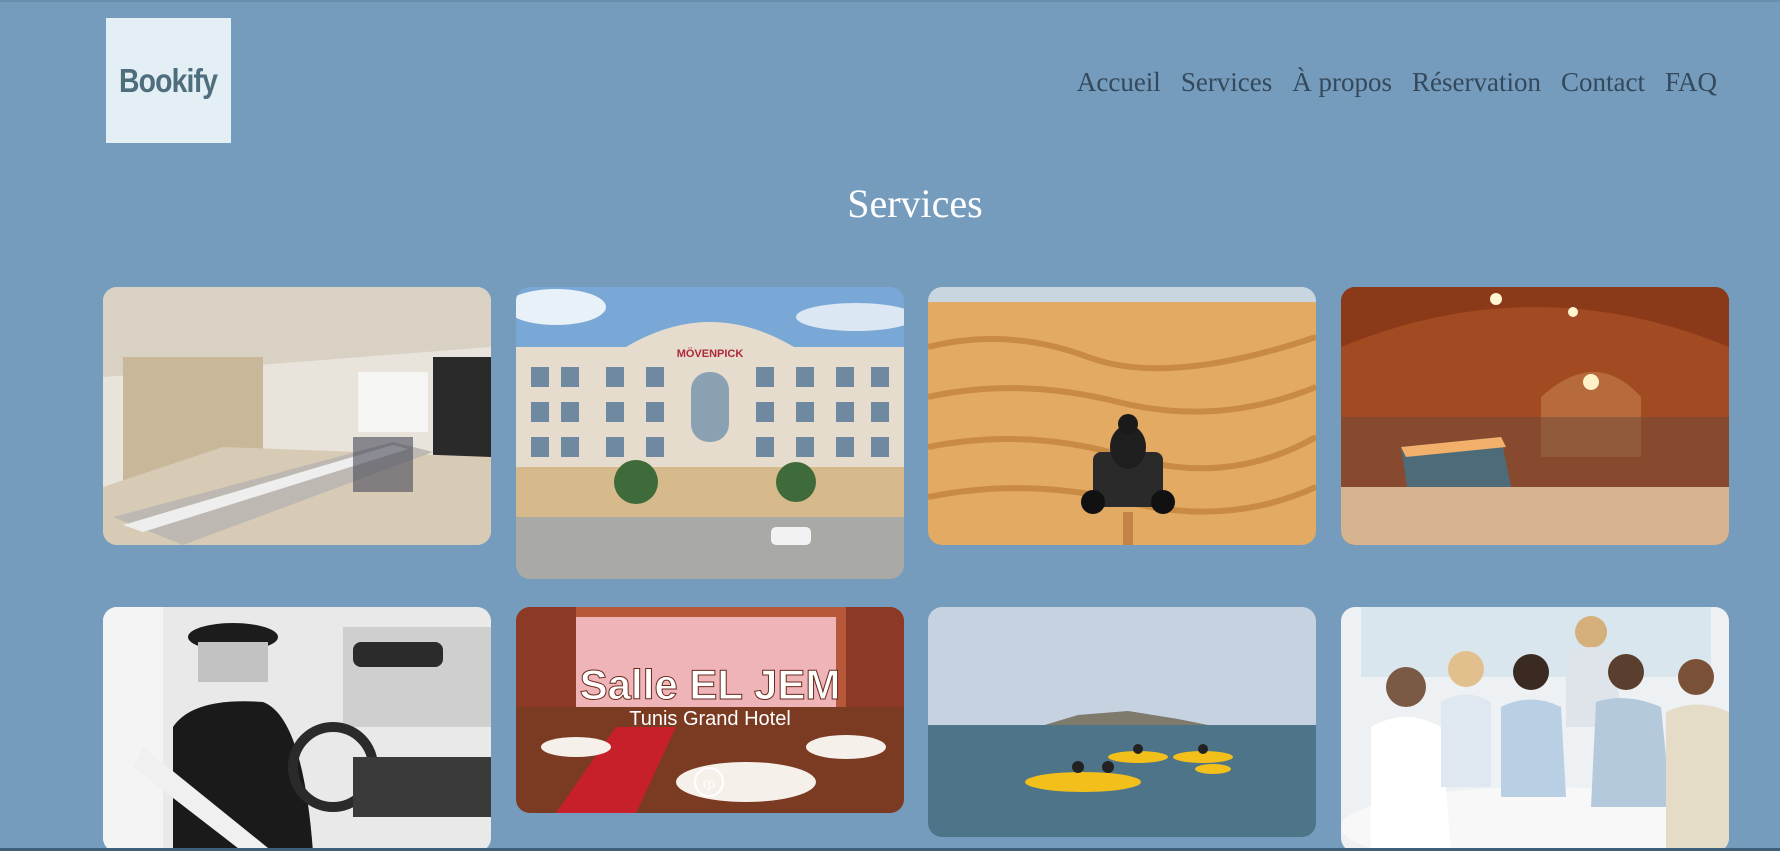  I want to click on salle-el-jem-subtitle: Tunis Grand Hotel, so click(710, 719).